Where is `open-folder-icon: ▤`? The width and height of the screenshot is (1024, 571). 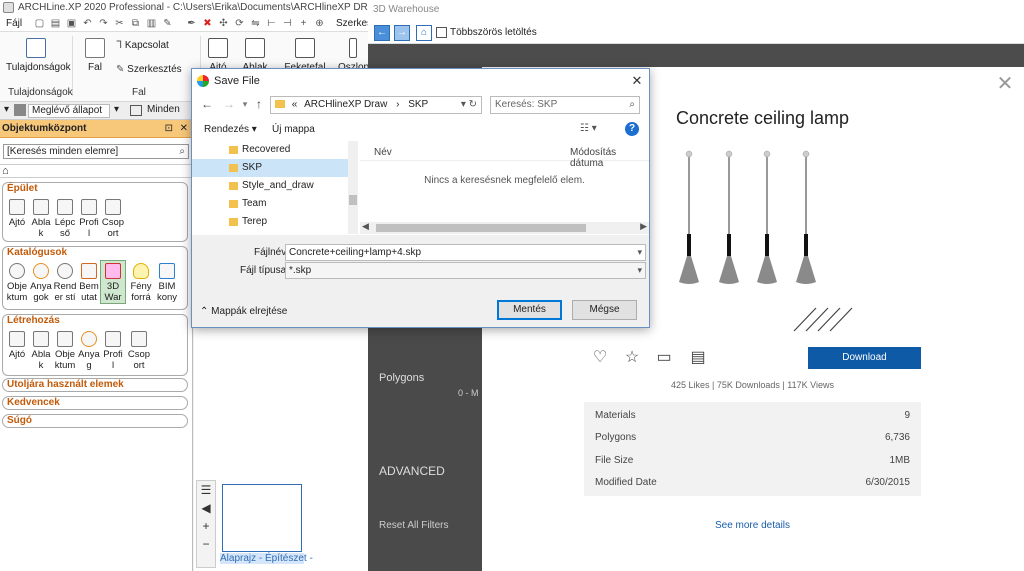 open-folder-icon: ▤ is located at coordinates (55, 23).